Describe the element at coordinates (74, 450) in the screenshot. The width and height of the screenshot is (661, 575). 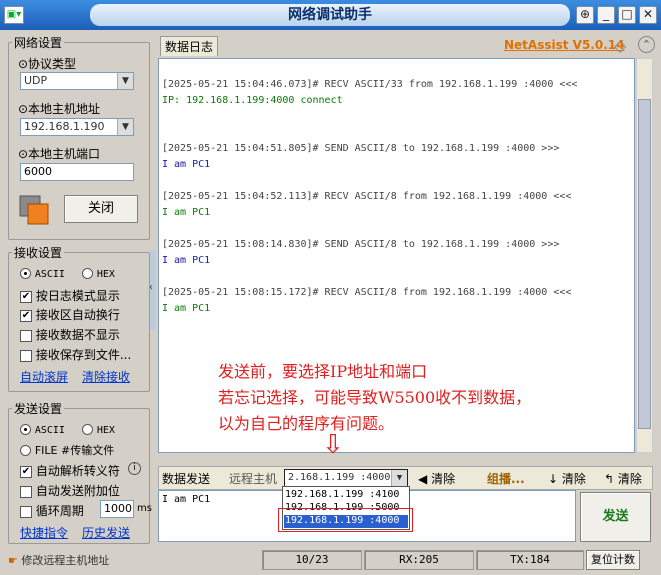
I see `send-file-label: FILE #传输文件` at that location.